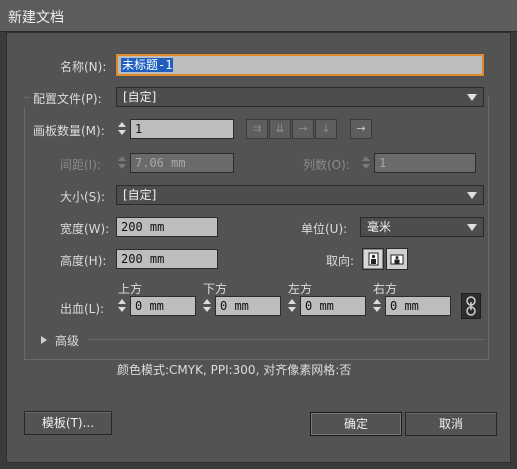 This screenshot has height=469, width=517. Describe the element at coordinates (300, 97) in the screenshot. I see `profile-select: [自定]` at that location.